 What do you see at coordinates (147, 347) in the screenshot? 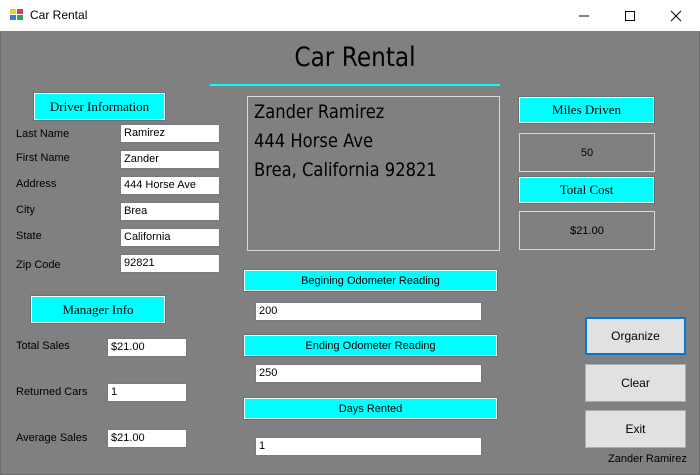
I see `total-sales-output: $21.00` at bounding box center [147, 347].